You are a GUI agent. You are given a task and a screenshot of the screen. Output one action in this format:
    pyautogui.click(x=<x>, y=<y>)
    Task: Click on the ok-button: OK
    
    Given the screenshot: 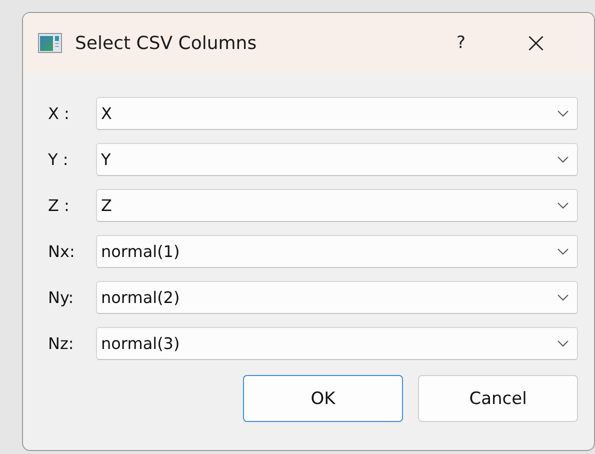 What is the action you would take?
    pyautogui.click(x=323, y=398)
    